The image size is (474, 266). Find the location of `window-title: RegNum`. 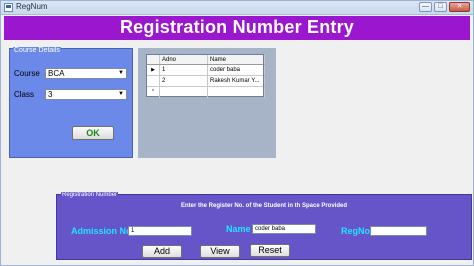

window-title: RegNum is located at coordinates (32, 6).